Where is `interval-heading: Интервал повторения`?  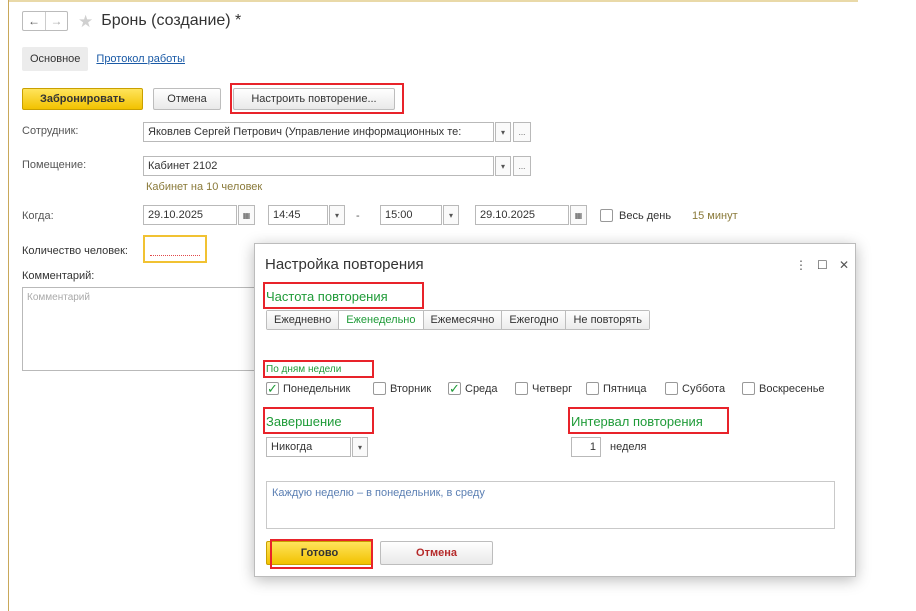
interval-heading: Интервал повторения is located at coordinates (637, 421).